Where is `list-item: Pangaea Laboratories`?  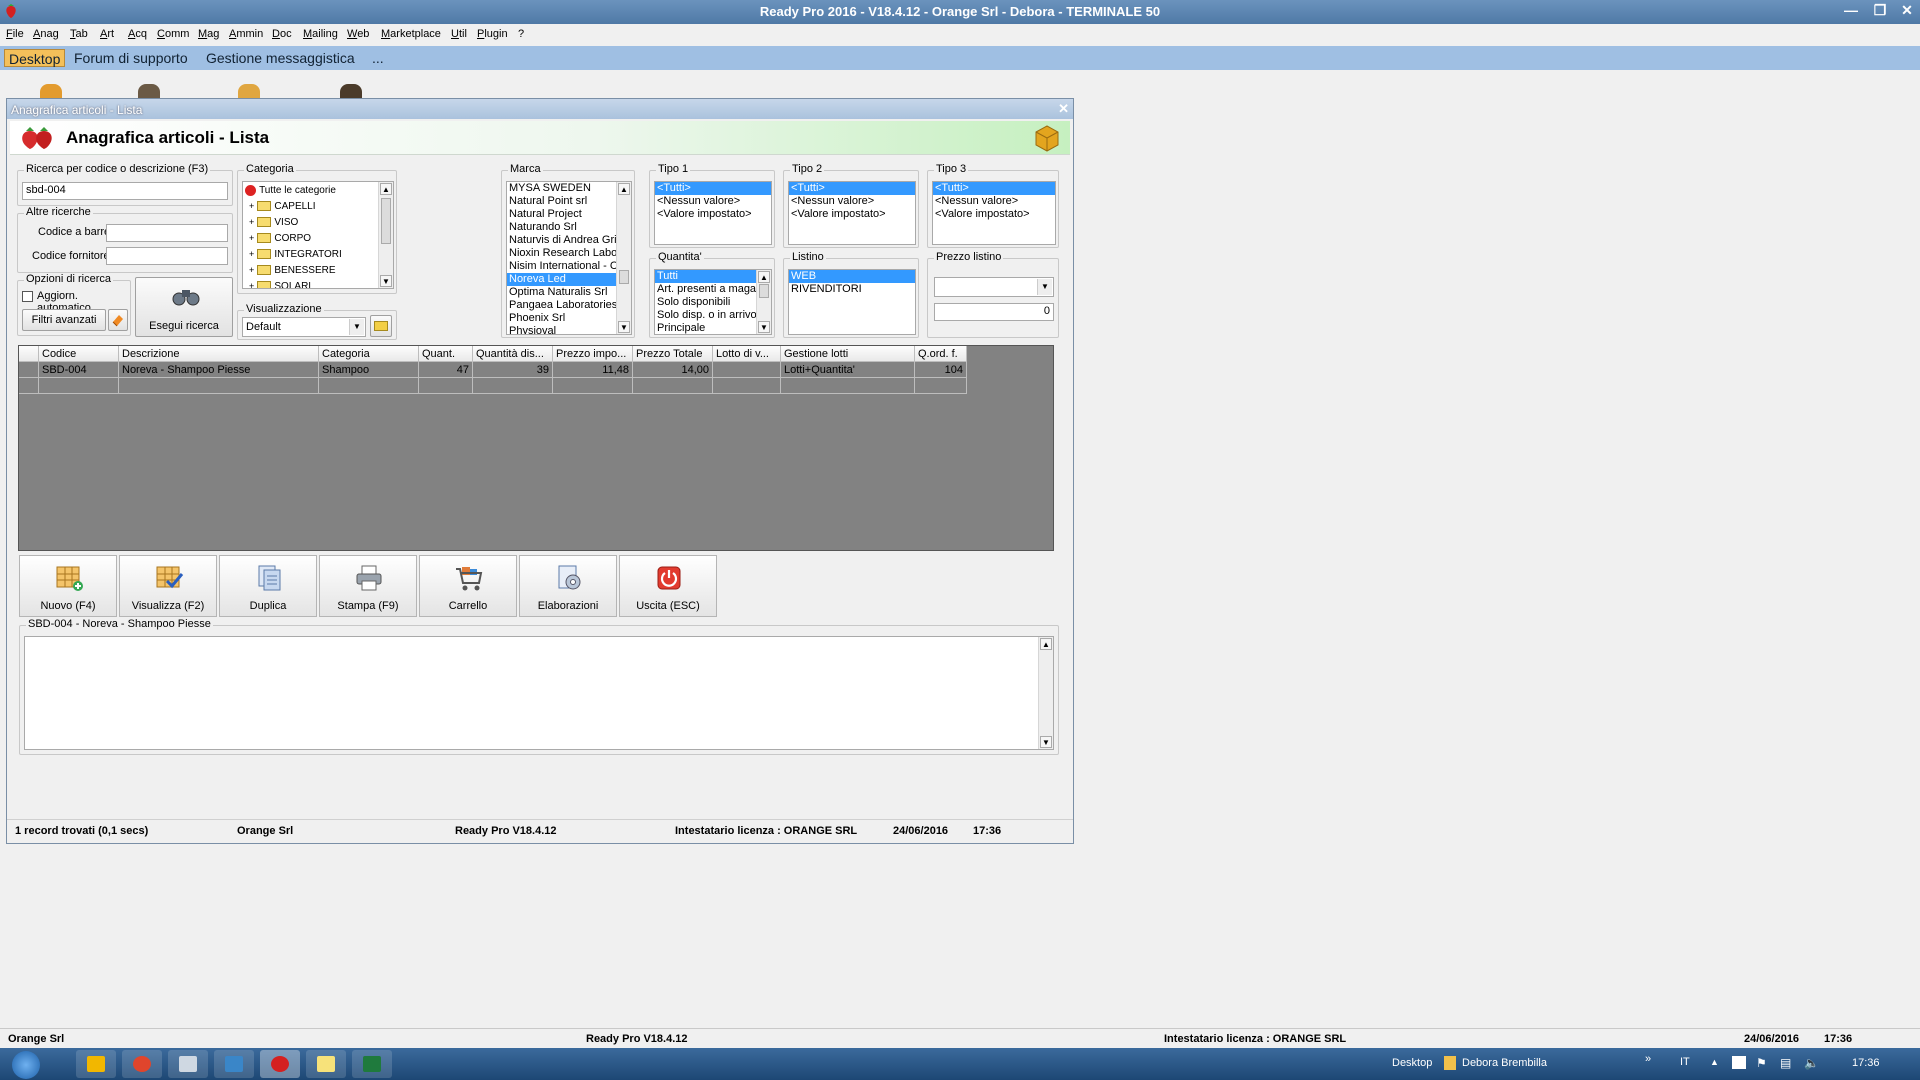
list-item: Pangaea Laboratories is located at coordinates (569, 305).